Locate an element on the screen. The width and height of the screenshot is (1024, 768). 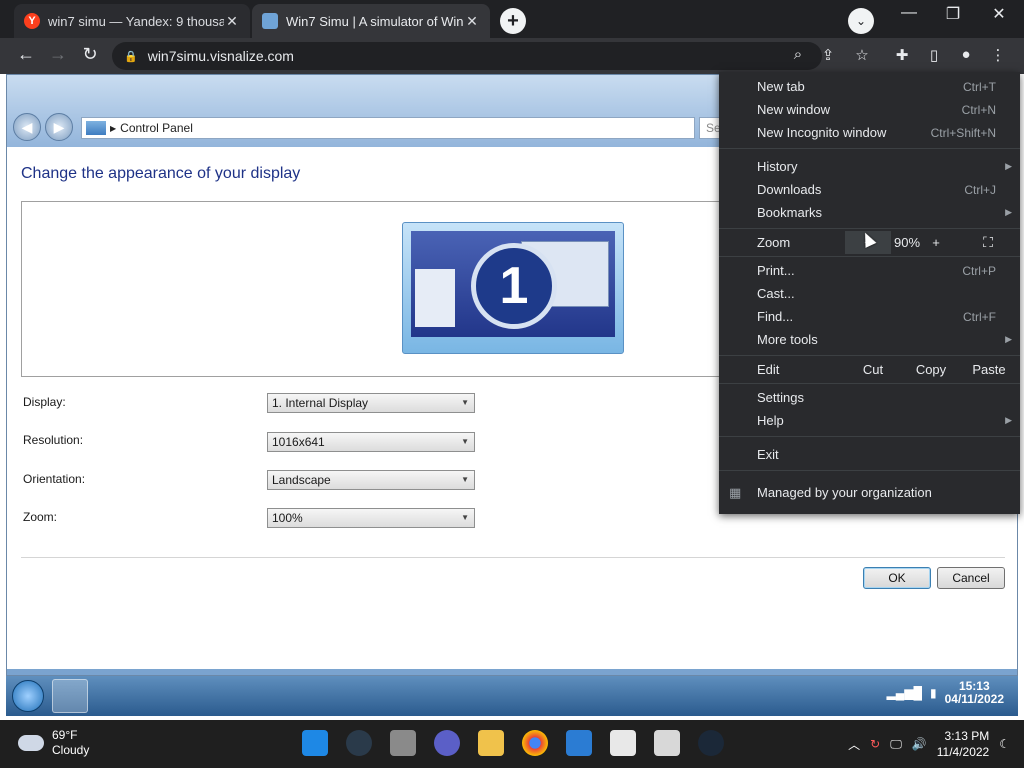
menu-item-label: Bookmarks is located at coordinates (790, 212).